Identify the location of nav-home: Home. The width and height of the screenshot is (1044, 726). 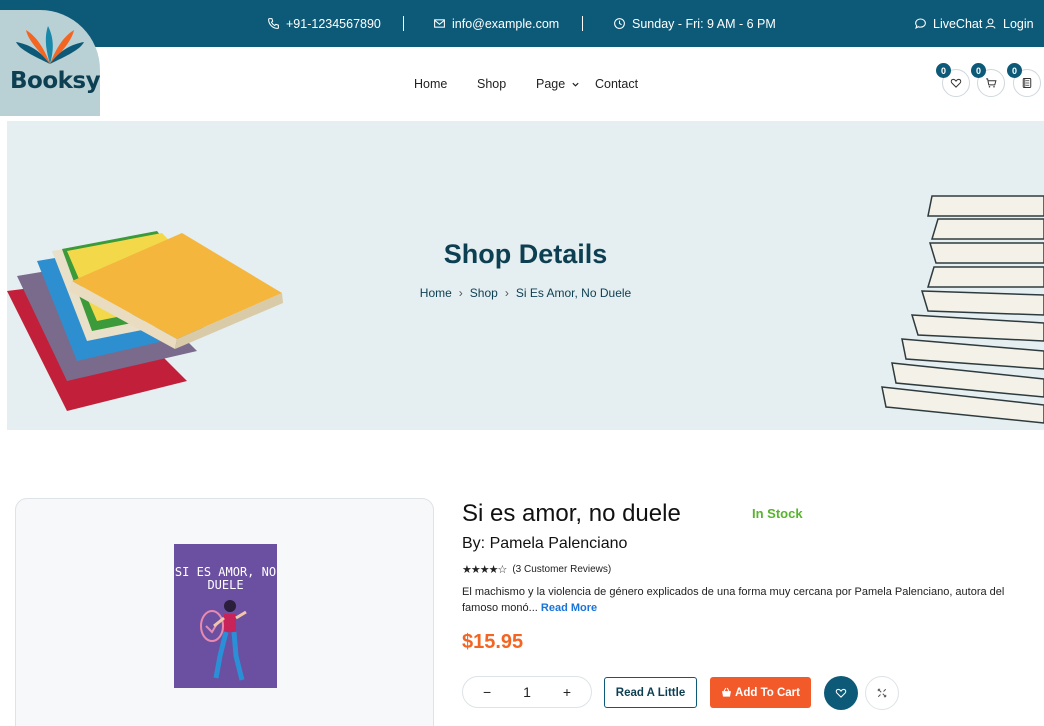
(430, 84).